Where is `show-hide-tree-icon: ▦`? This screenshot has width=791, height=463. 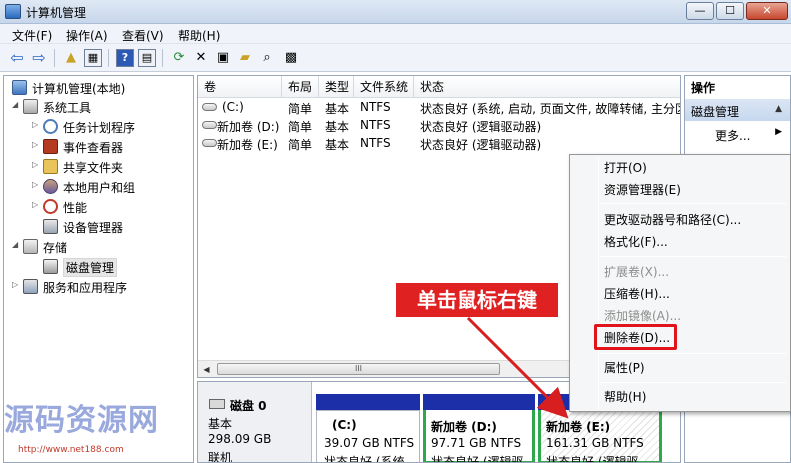 show-hide-tree-icon: ▦ is located at coordinates (93, 58).